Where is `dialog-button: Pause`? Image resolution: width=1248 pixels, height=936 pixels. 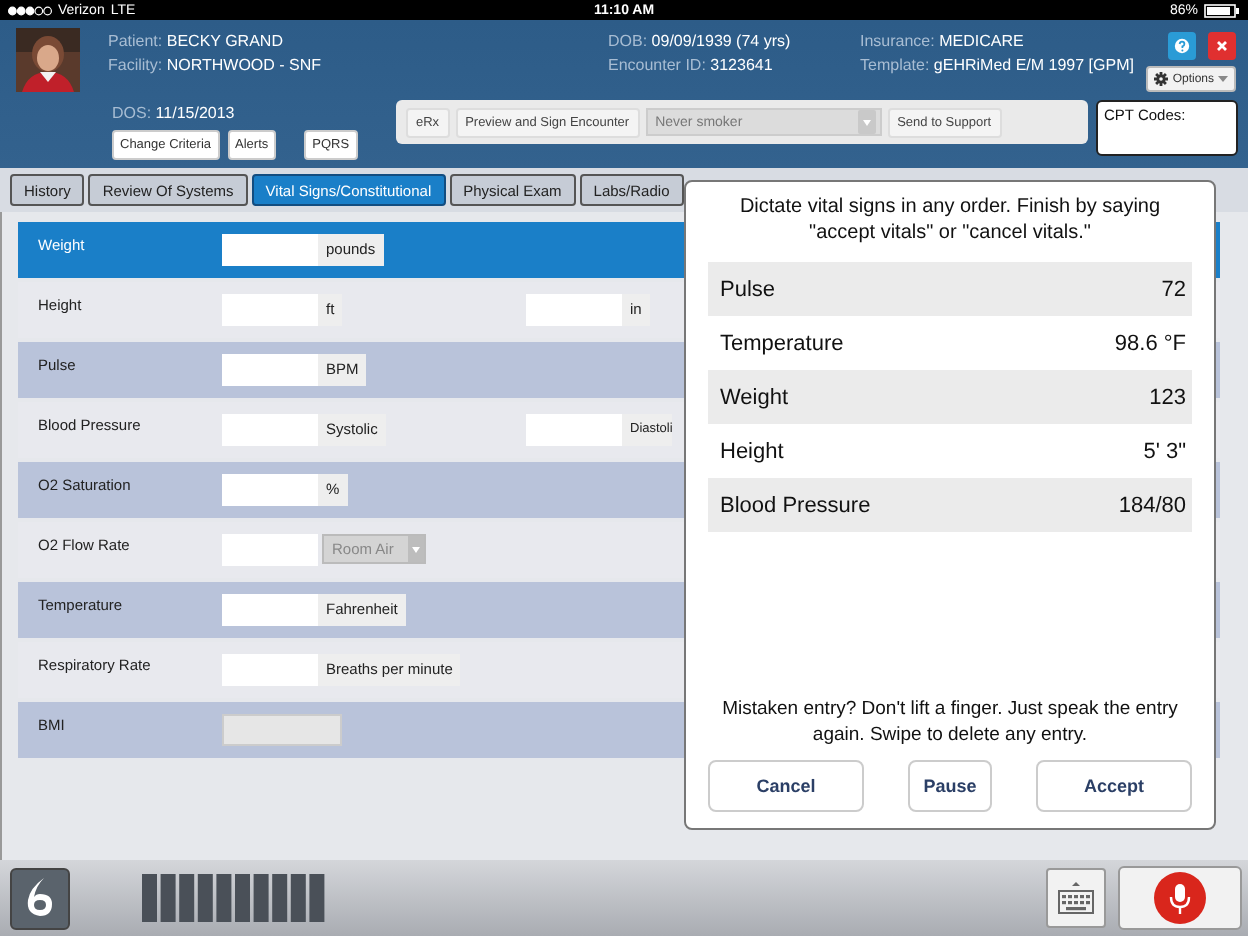
dialog-button: Pause is located at coordinates (950, 786).